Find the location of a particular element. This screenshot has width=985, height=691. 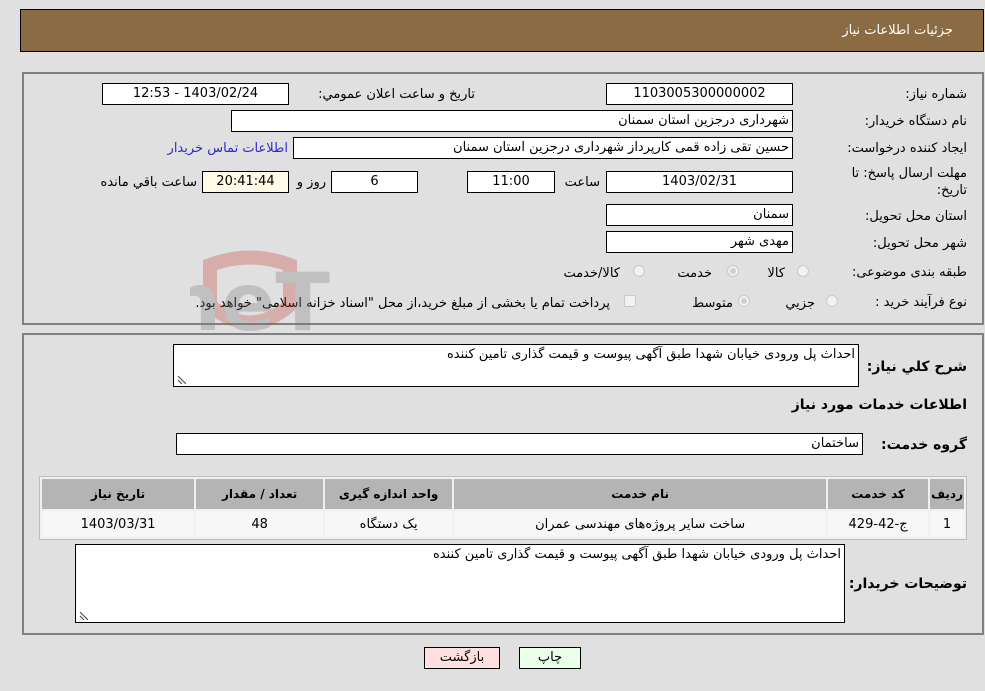

category-option-goods-service: کالا/خدمت is located at coordinates (591, 273).